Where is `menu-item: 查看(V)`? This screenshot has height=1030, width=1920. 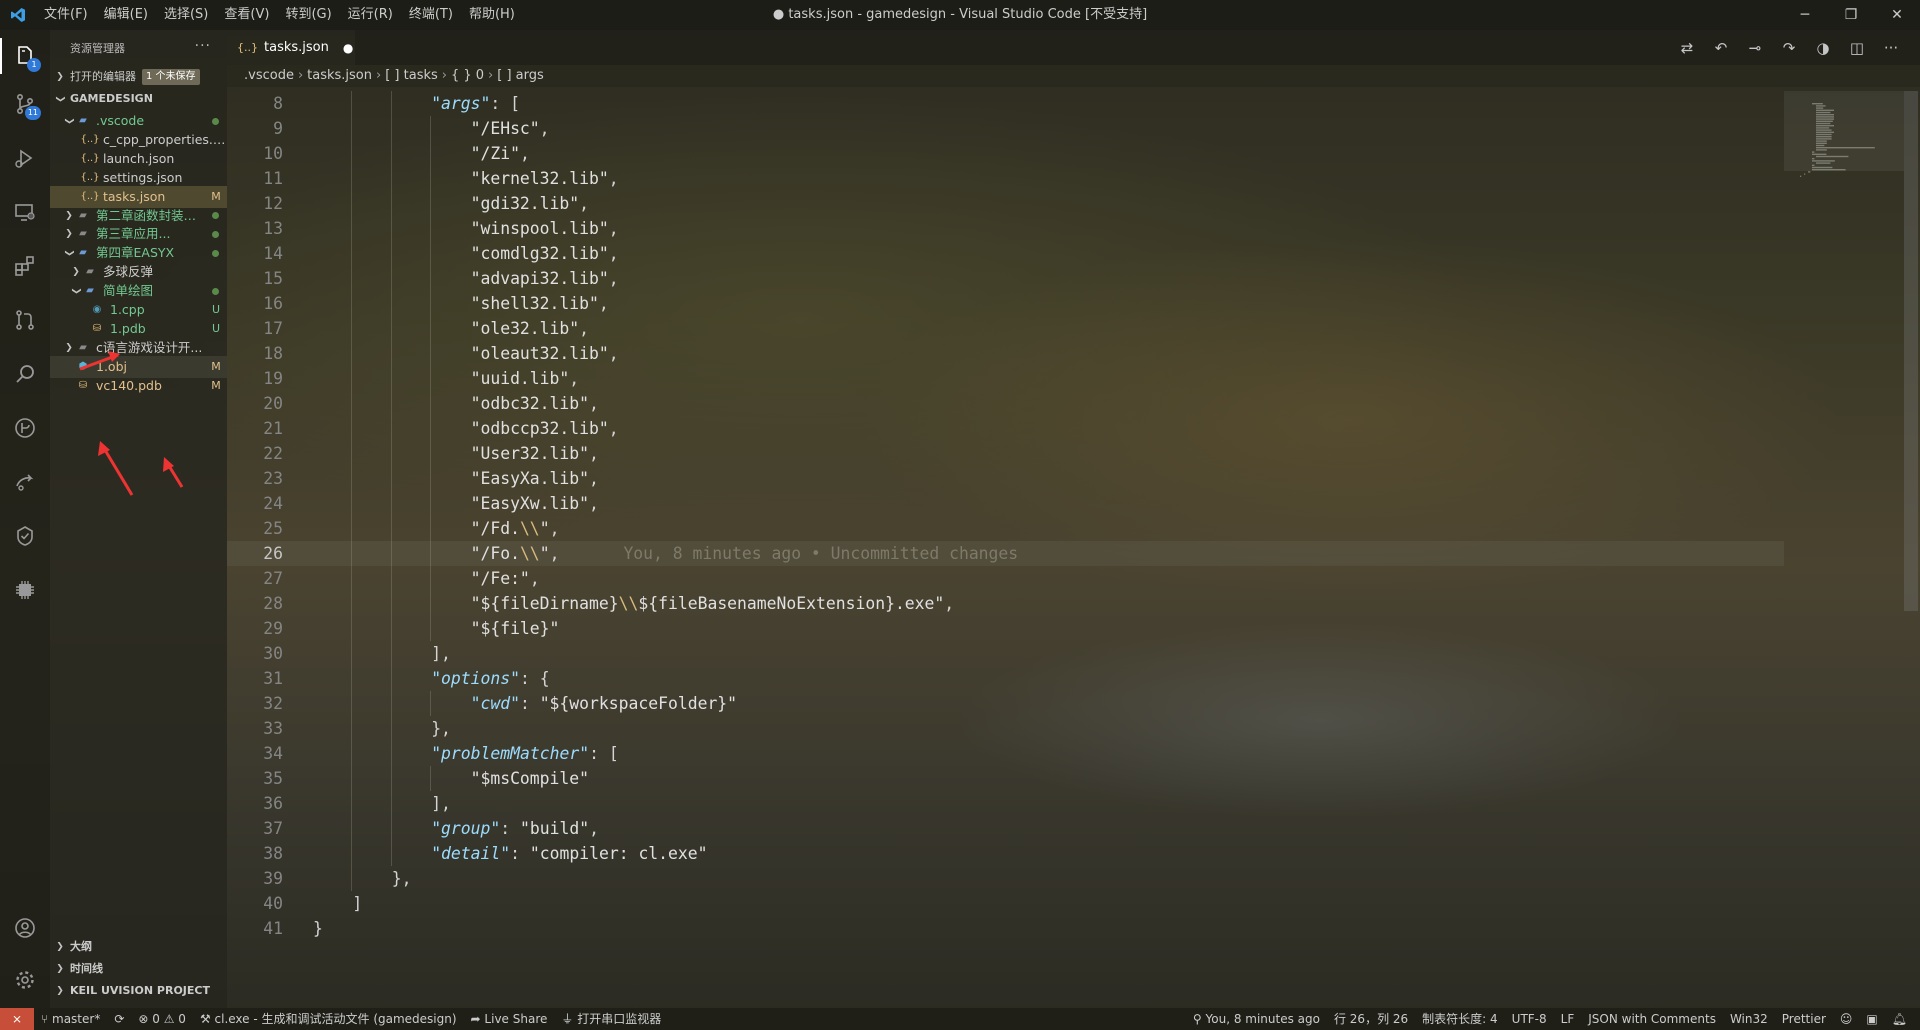 menu-item: 查看(V) is located at coordinates (246, 15).